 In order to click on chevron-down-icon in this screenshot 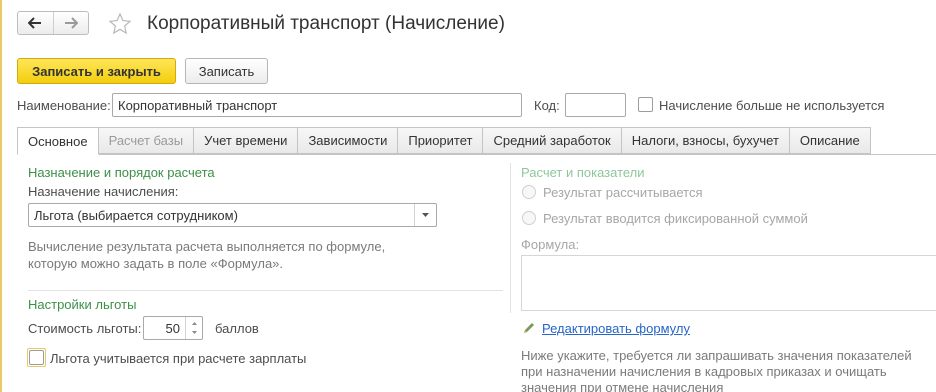, I will do `click(425, 215)`.